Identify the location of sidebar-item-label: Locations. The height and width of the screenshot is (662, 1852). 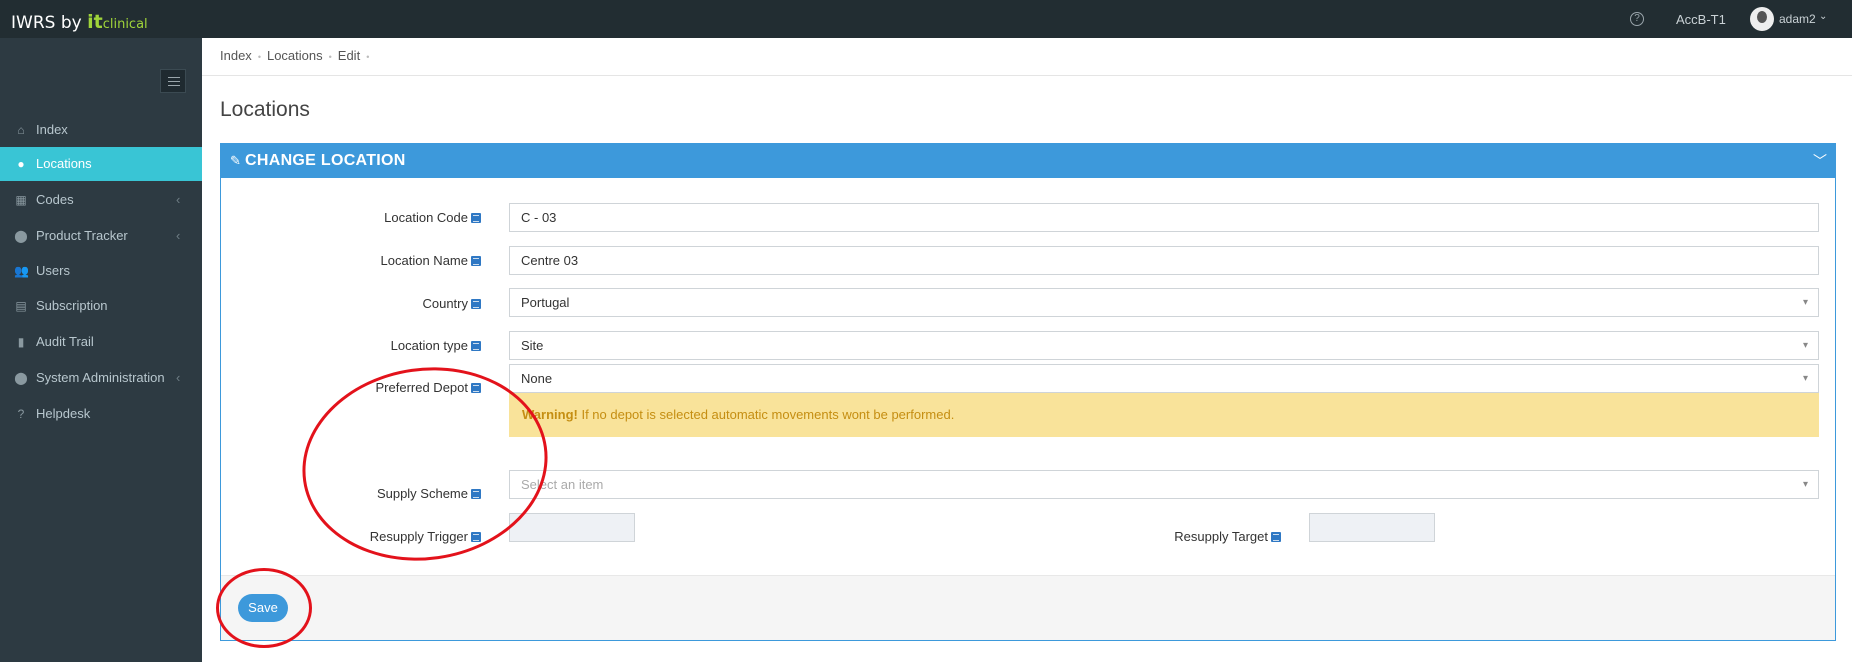
(64, 163).